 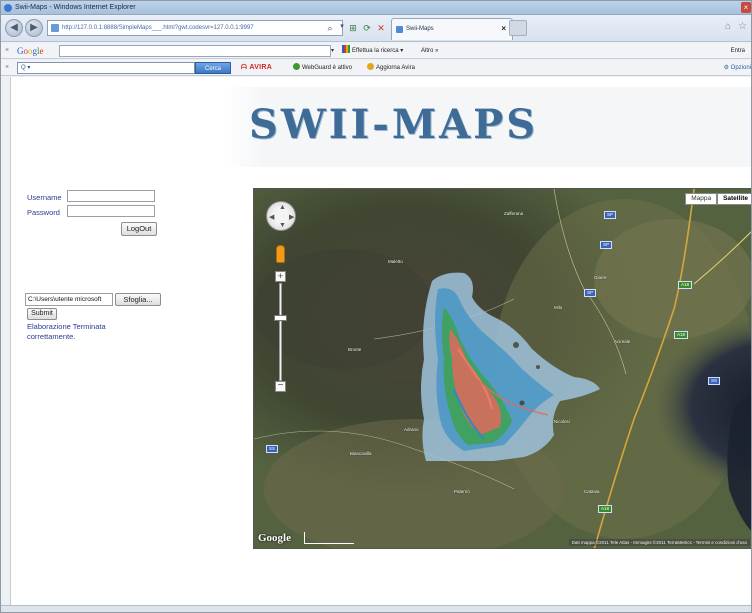 I want to click on window-title: Swii-Maps - Windows Internet Explorer, so click(x=75, y=7).